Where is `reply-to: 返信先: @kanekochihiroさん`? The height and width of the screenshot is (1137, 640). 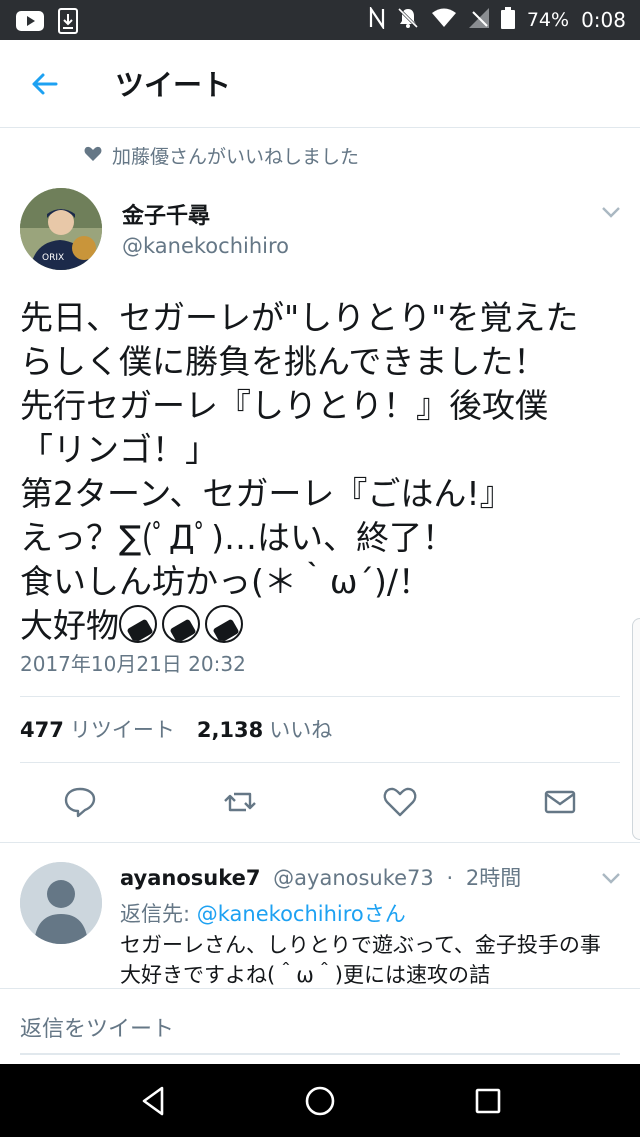
reply-to: 返信先: @kanekochihiroさん is located at coordinates (263, 913).